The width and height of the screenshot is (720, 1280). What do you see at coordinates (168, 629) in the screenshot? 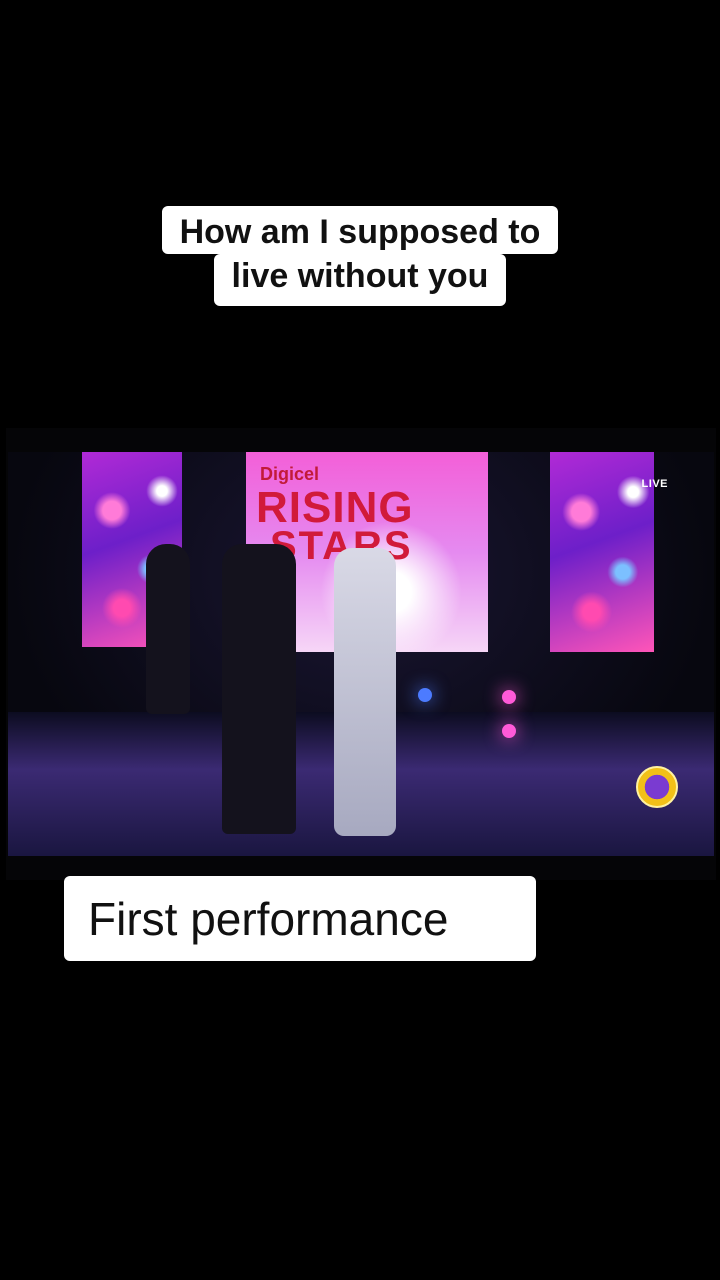
I see `background-performer` at bounding box center [168, 629].